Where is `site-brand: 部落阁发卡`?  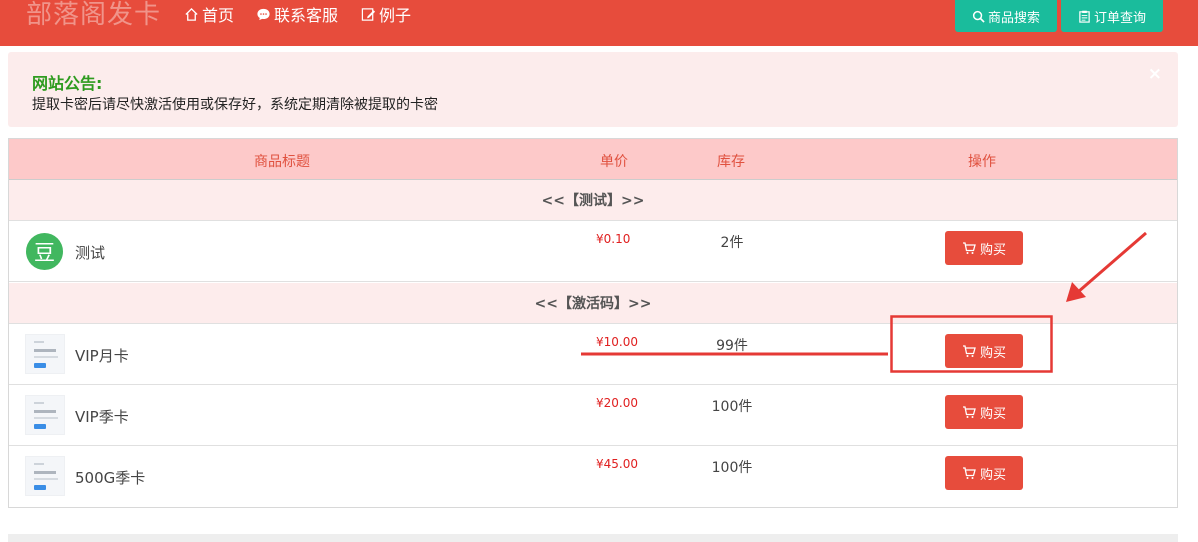
site-brand: 部落阁发卡 is located at coordinates (93, 15).